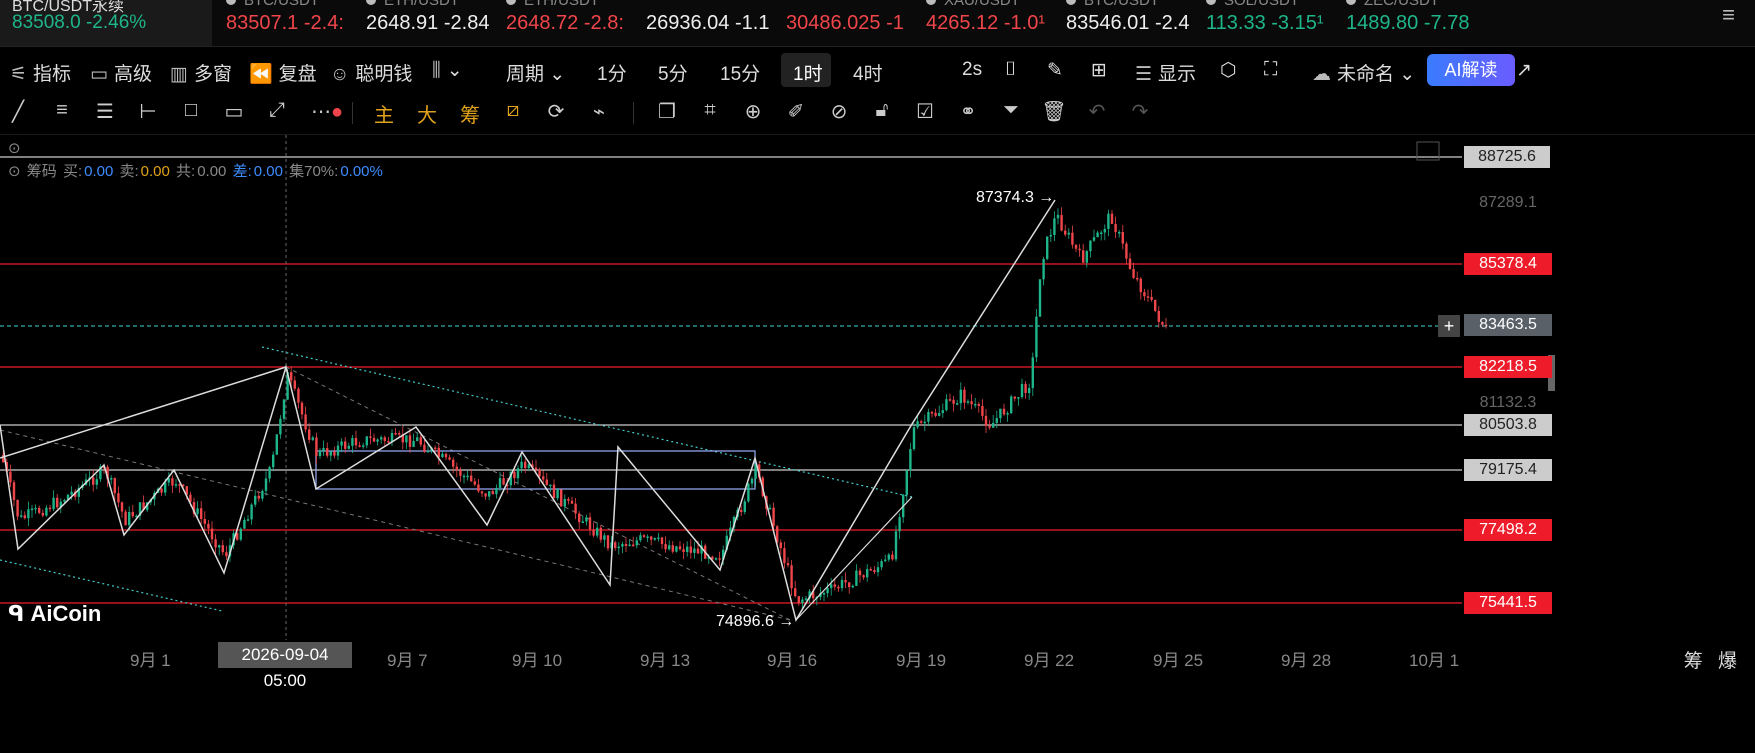  Describe the element at coordinates (925, 111) in the screenshot. I see `edit-list-icon: ☑` at that location.